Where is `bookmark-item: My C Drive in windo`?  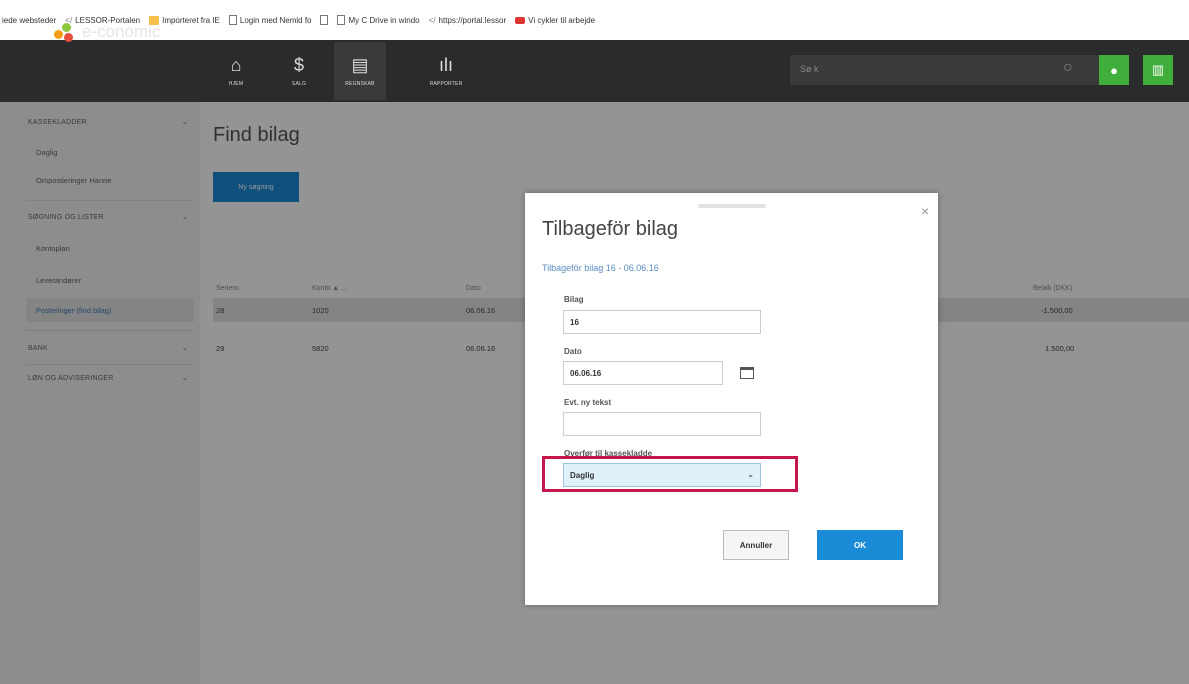
bookmark-item: My C Drive in windo is located at coordinates (378, 20).